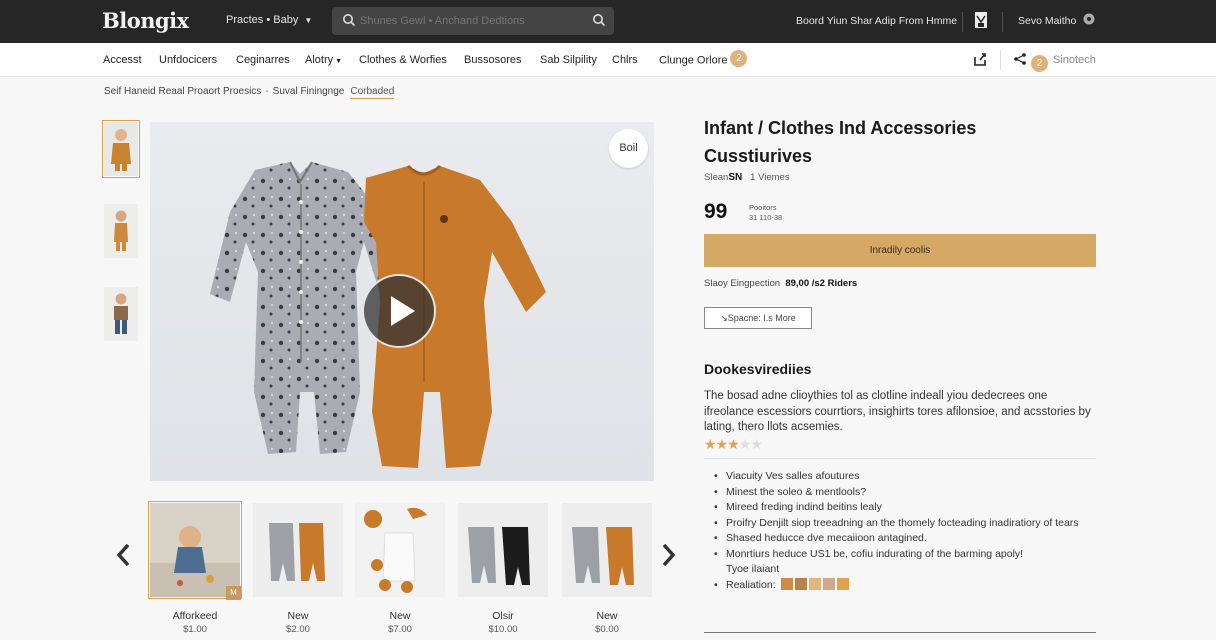 Image resolution: width=1216 pixels, height=640 pixels. Describe the element at coordinates (262, 20) in the screenshot. I see `category-select-label: Practes • Baby` at that location.